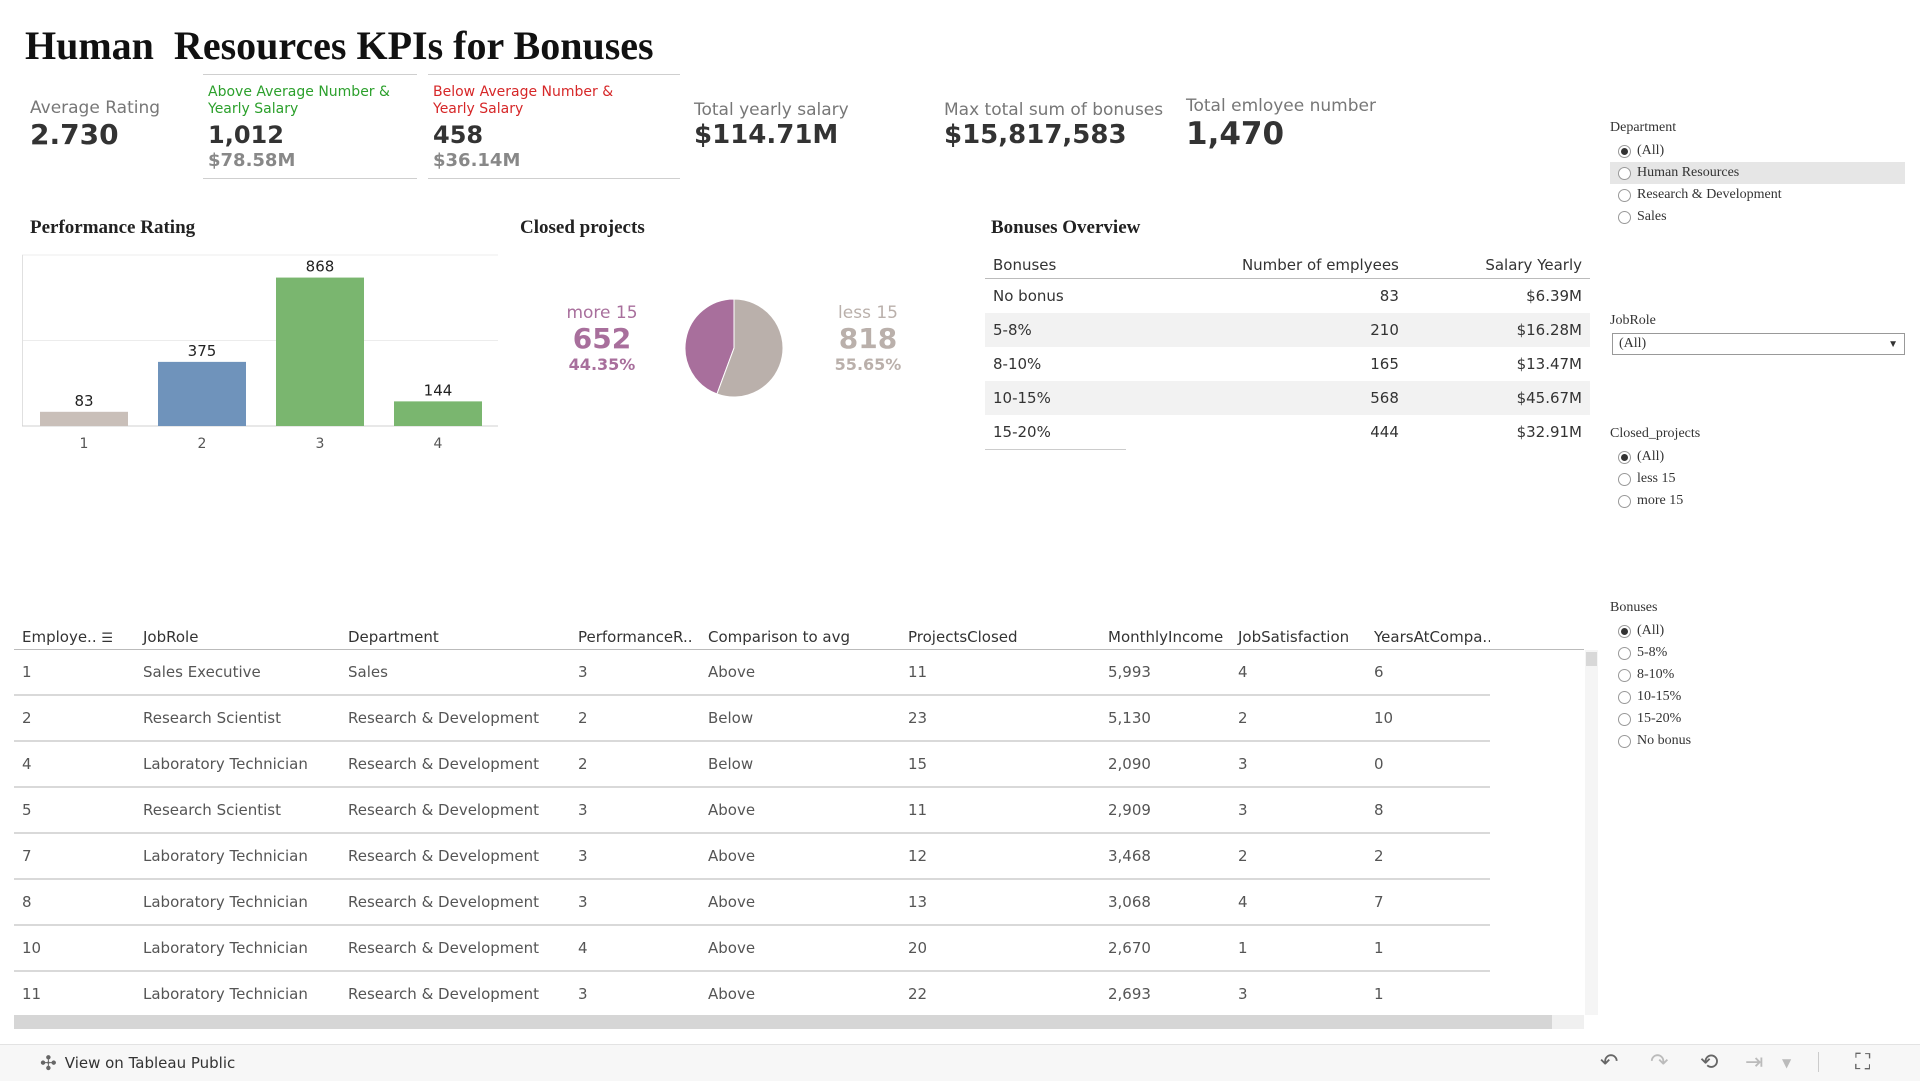  What do you see at coordinates (137, 1063) in the screenshot?
I see `view-on-tableau-link: ✣ View on Tableau Public` at bounding box center [137, 1063].